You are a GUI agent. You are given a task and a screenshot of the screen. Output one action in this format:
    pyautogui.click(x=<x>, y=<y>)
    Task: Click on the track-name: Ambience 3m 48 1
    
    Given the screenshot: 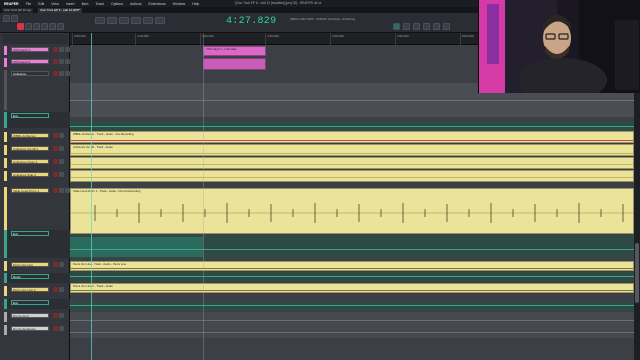 What is the action you would take?
    pyautogui.click(x=30, y=148)
    